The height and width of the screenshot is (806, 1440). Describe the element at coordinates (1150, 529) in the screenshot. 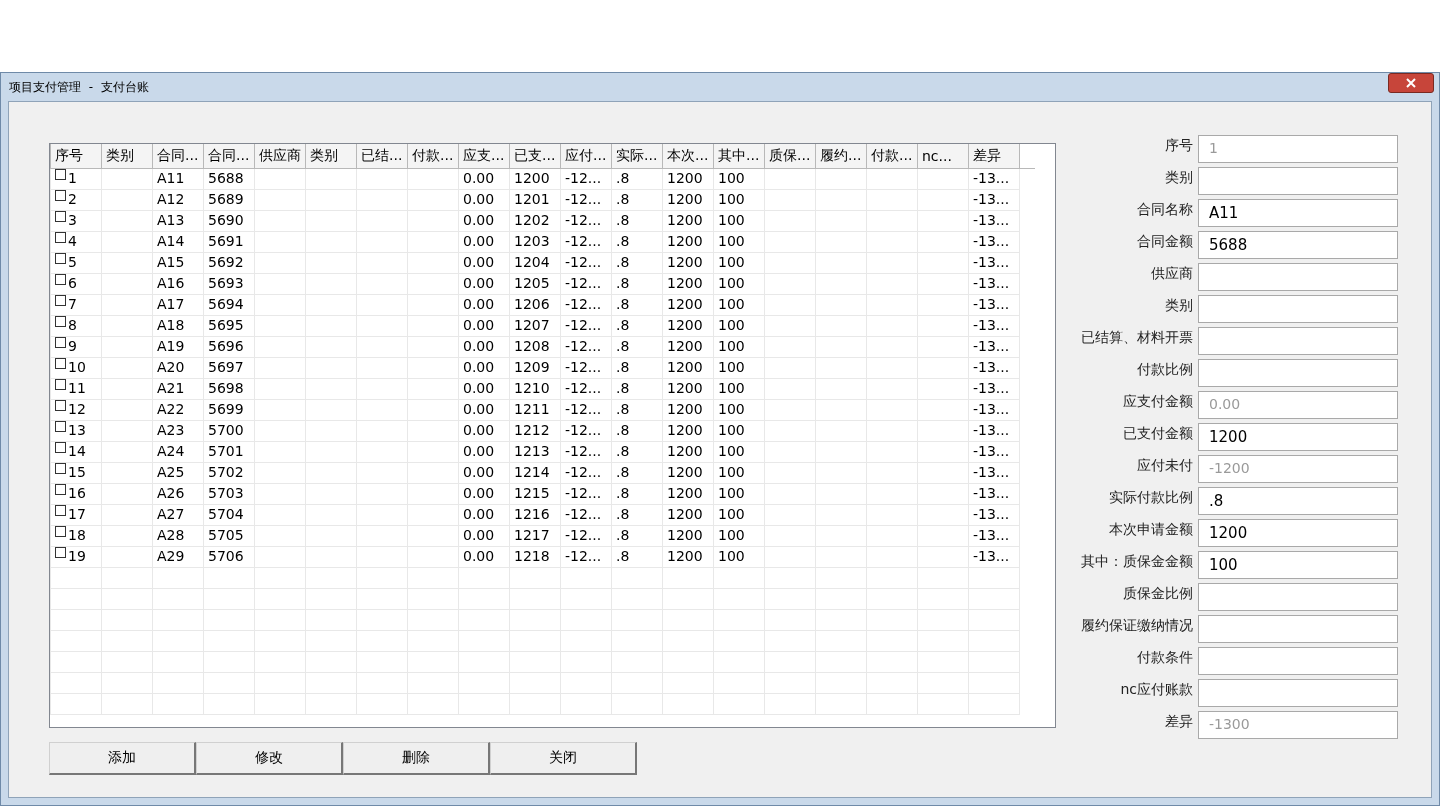

I see `field-label: 本次申请金额` at that location.